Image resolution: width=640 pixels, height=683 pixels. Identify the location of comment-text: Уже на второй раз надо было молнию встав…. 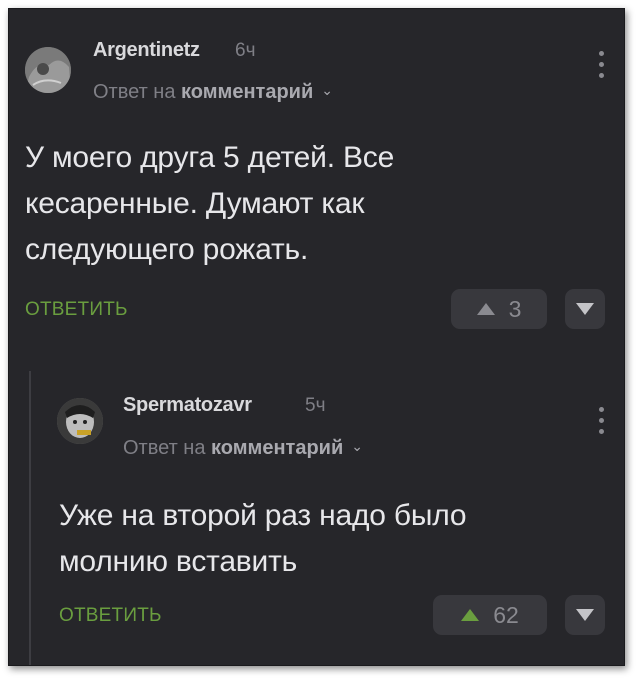
(263, 539).